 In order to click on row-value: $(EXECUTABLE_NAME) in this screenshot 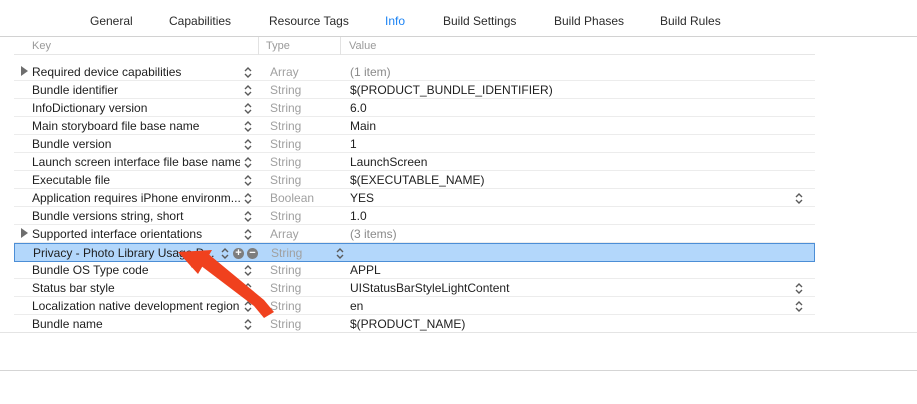, I will do `click(417, 180)`.